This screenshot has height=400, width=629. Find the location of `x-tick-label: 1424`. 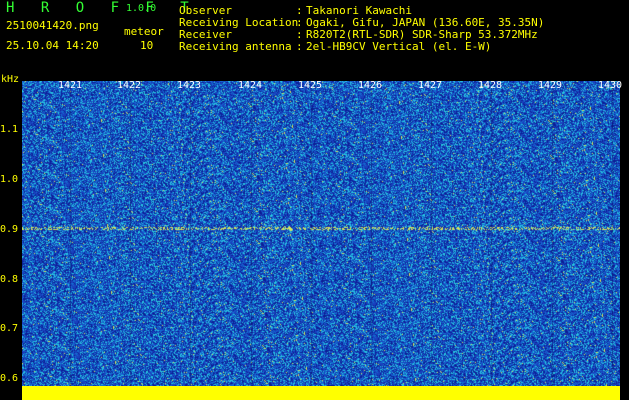

x-tick-label: 1424 is located at coordinates (250, 85).